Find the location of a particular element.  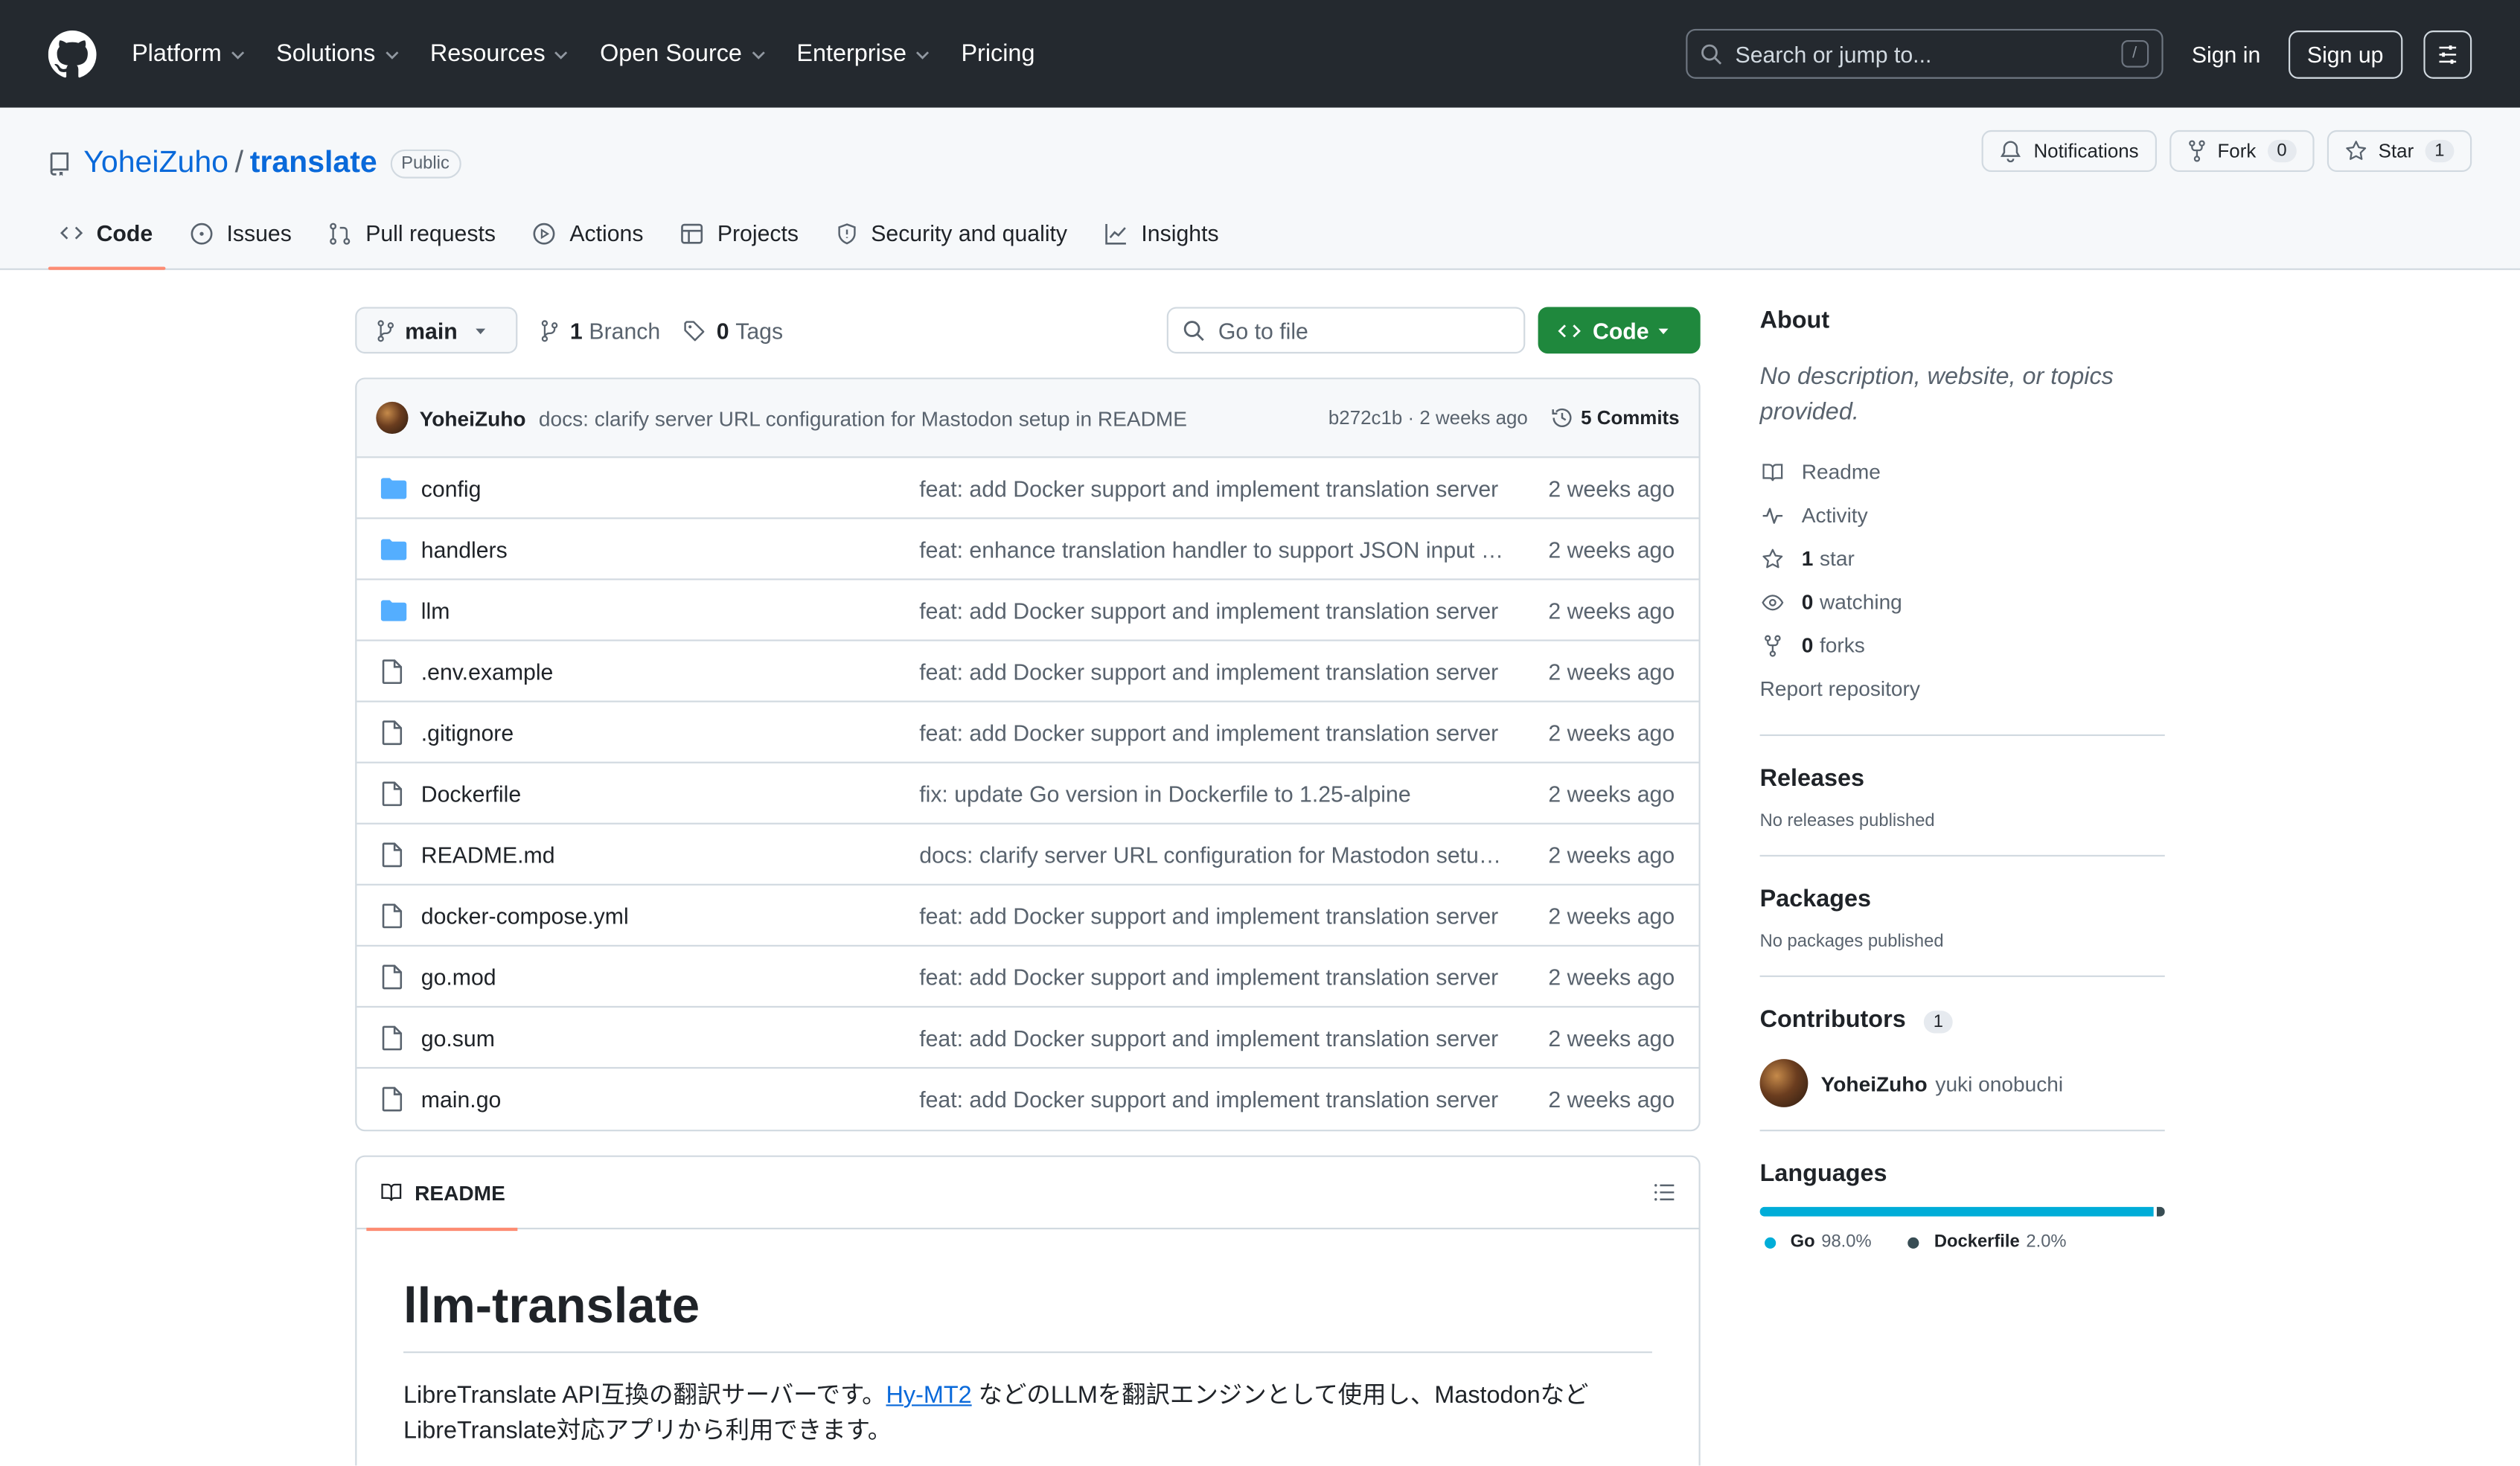

tags-link: 0 Tags is located at coordinates (732, 330).